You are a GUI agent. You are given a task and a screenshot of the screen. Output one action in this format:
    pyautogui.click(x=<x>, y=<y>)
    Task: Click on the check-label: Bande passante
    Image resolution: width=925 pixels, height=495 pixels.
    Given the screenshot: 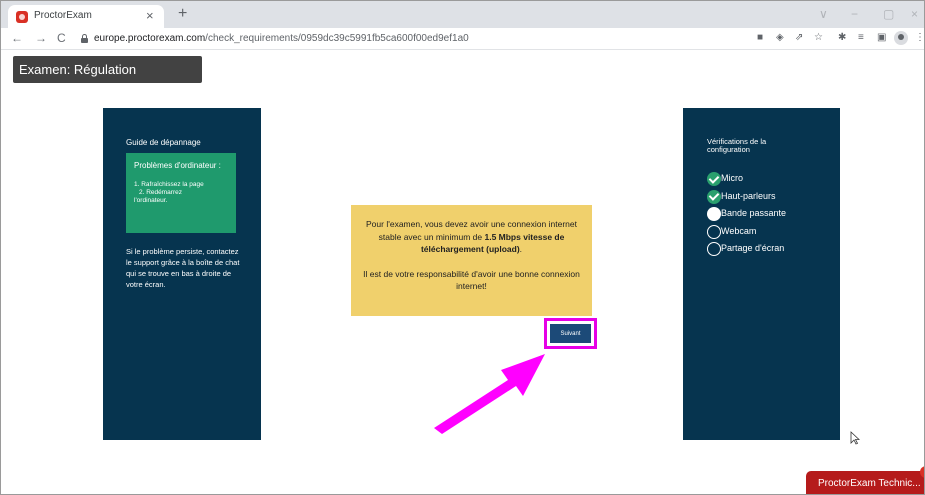 What is the action you would take?
    pyautogui.click(x=754, y=213)
    